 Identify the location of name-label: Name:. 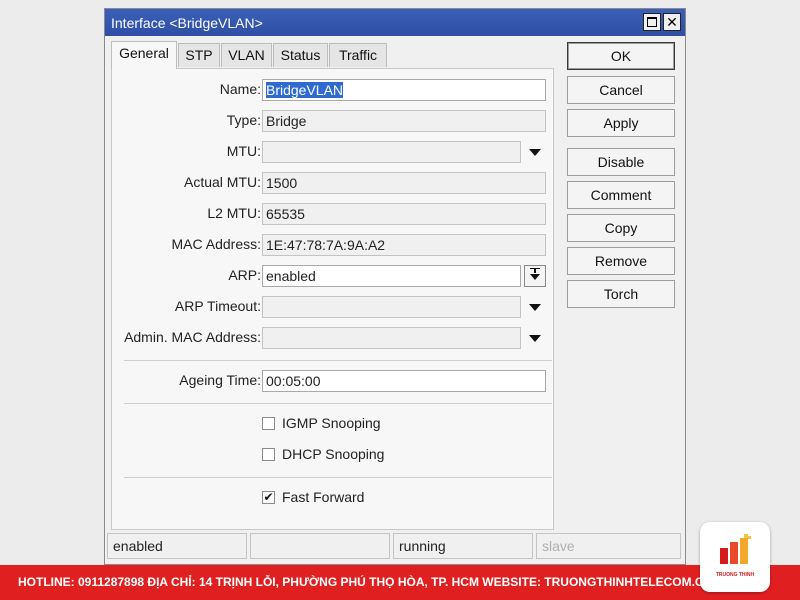
(240, 89).